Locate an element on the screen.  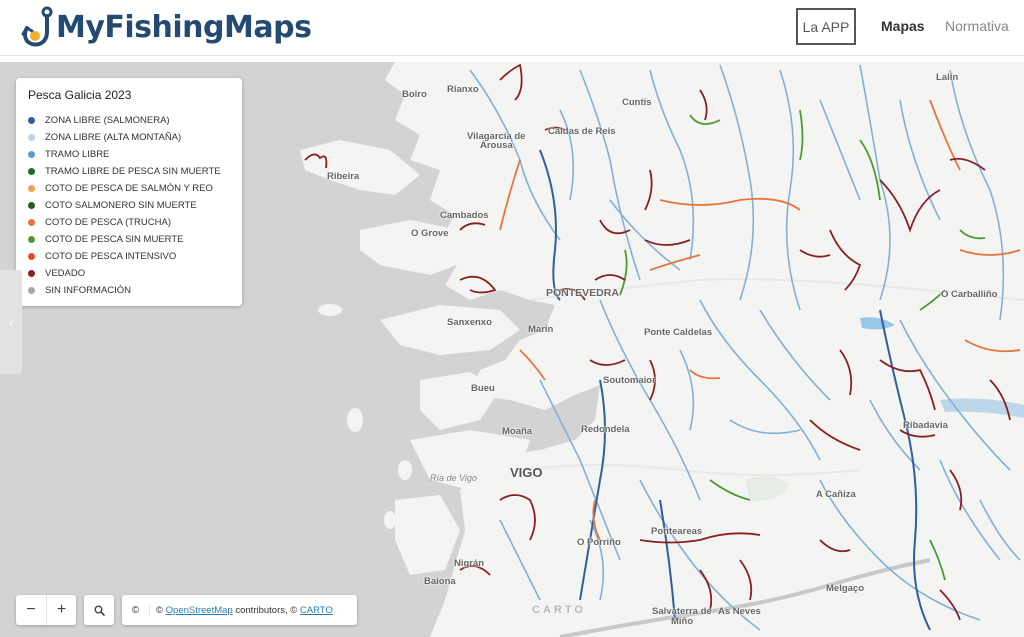
legend-item: COTO DE PESCA (TRUCHA) is located at coordinates (129, 222).